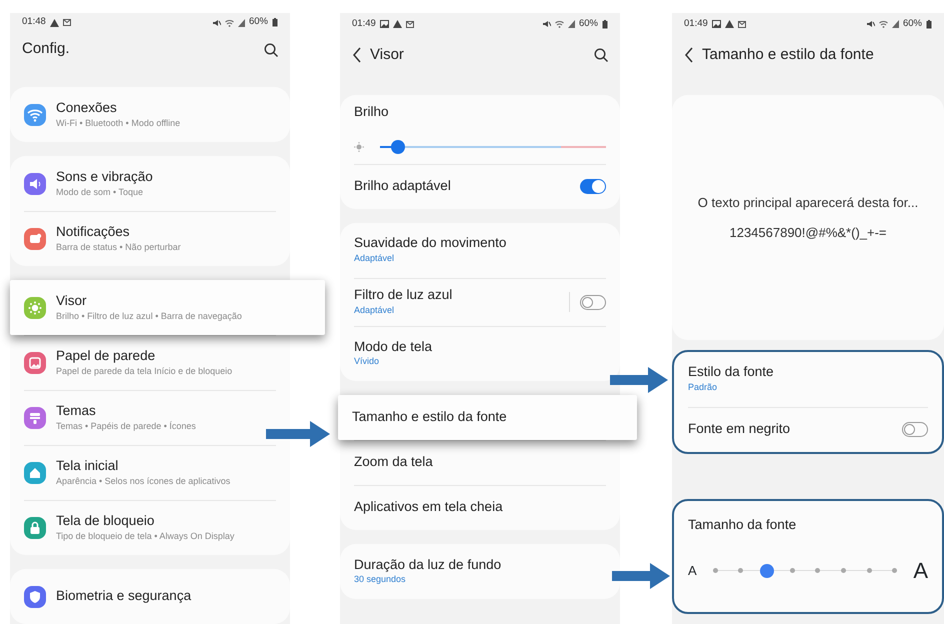  I want to click on setting-title: Tela inicial, so click(88, 466).